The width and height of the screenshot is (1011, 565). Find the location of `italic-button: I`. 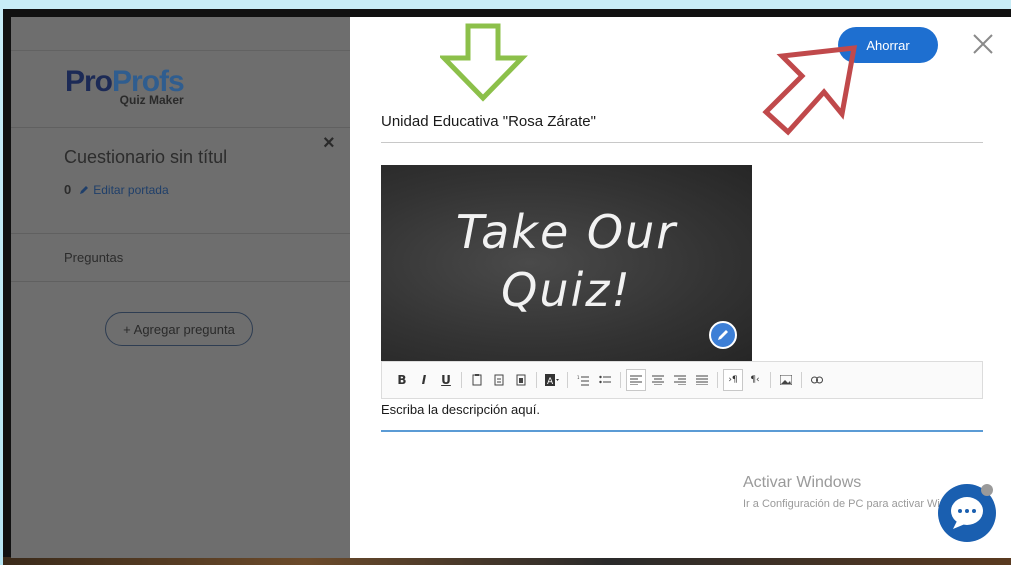

italic-button: I is located at coordinates (424, 380).